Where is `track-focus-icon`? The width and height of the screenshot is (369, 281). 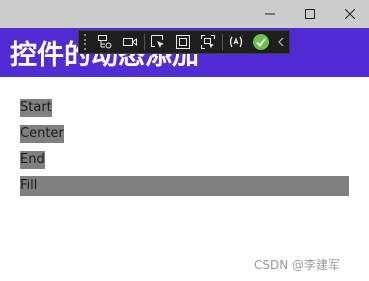 track-focus-icon is located at coordinates (208, 42).